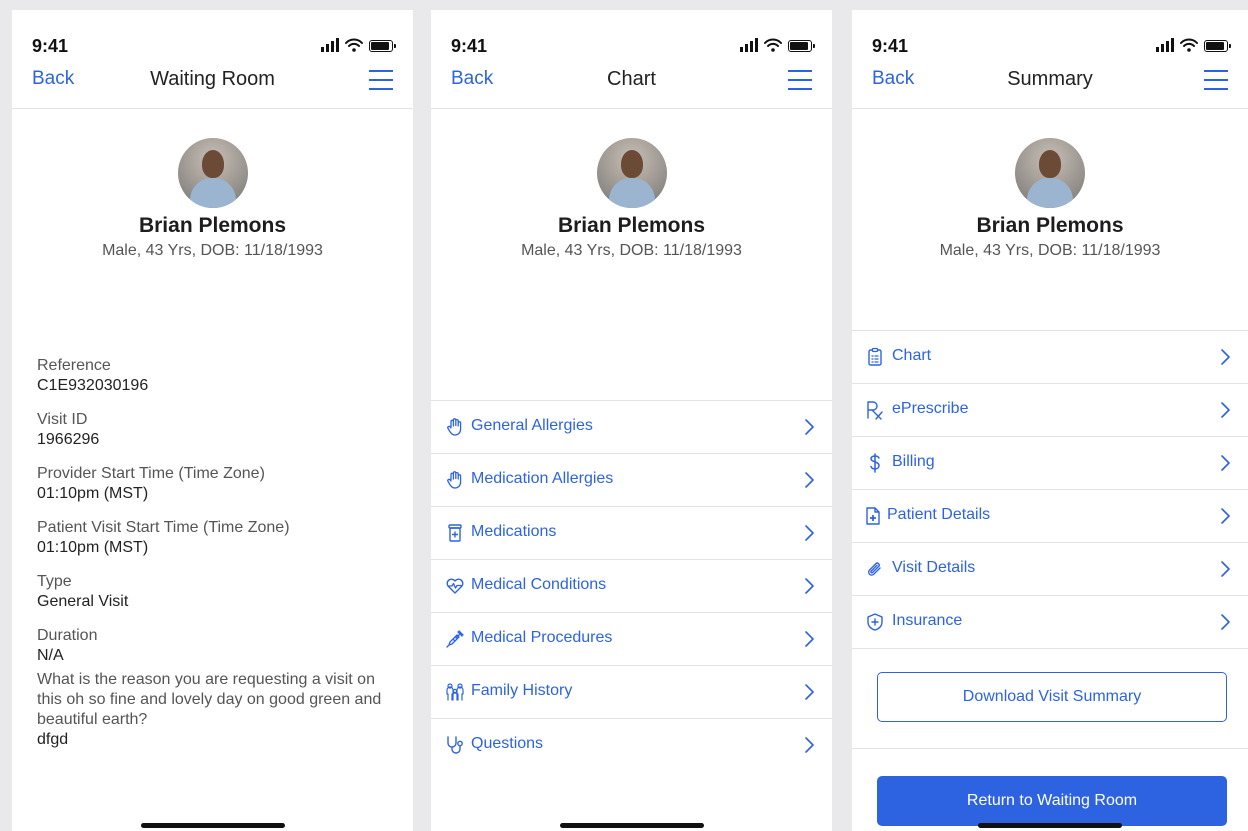 The height and width of the screenshot is (831, 1248). Describe the element at coordinates (631, 692) in the screenshot. I see `chart-item-family-history: Family History` at that location.